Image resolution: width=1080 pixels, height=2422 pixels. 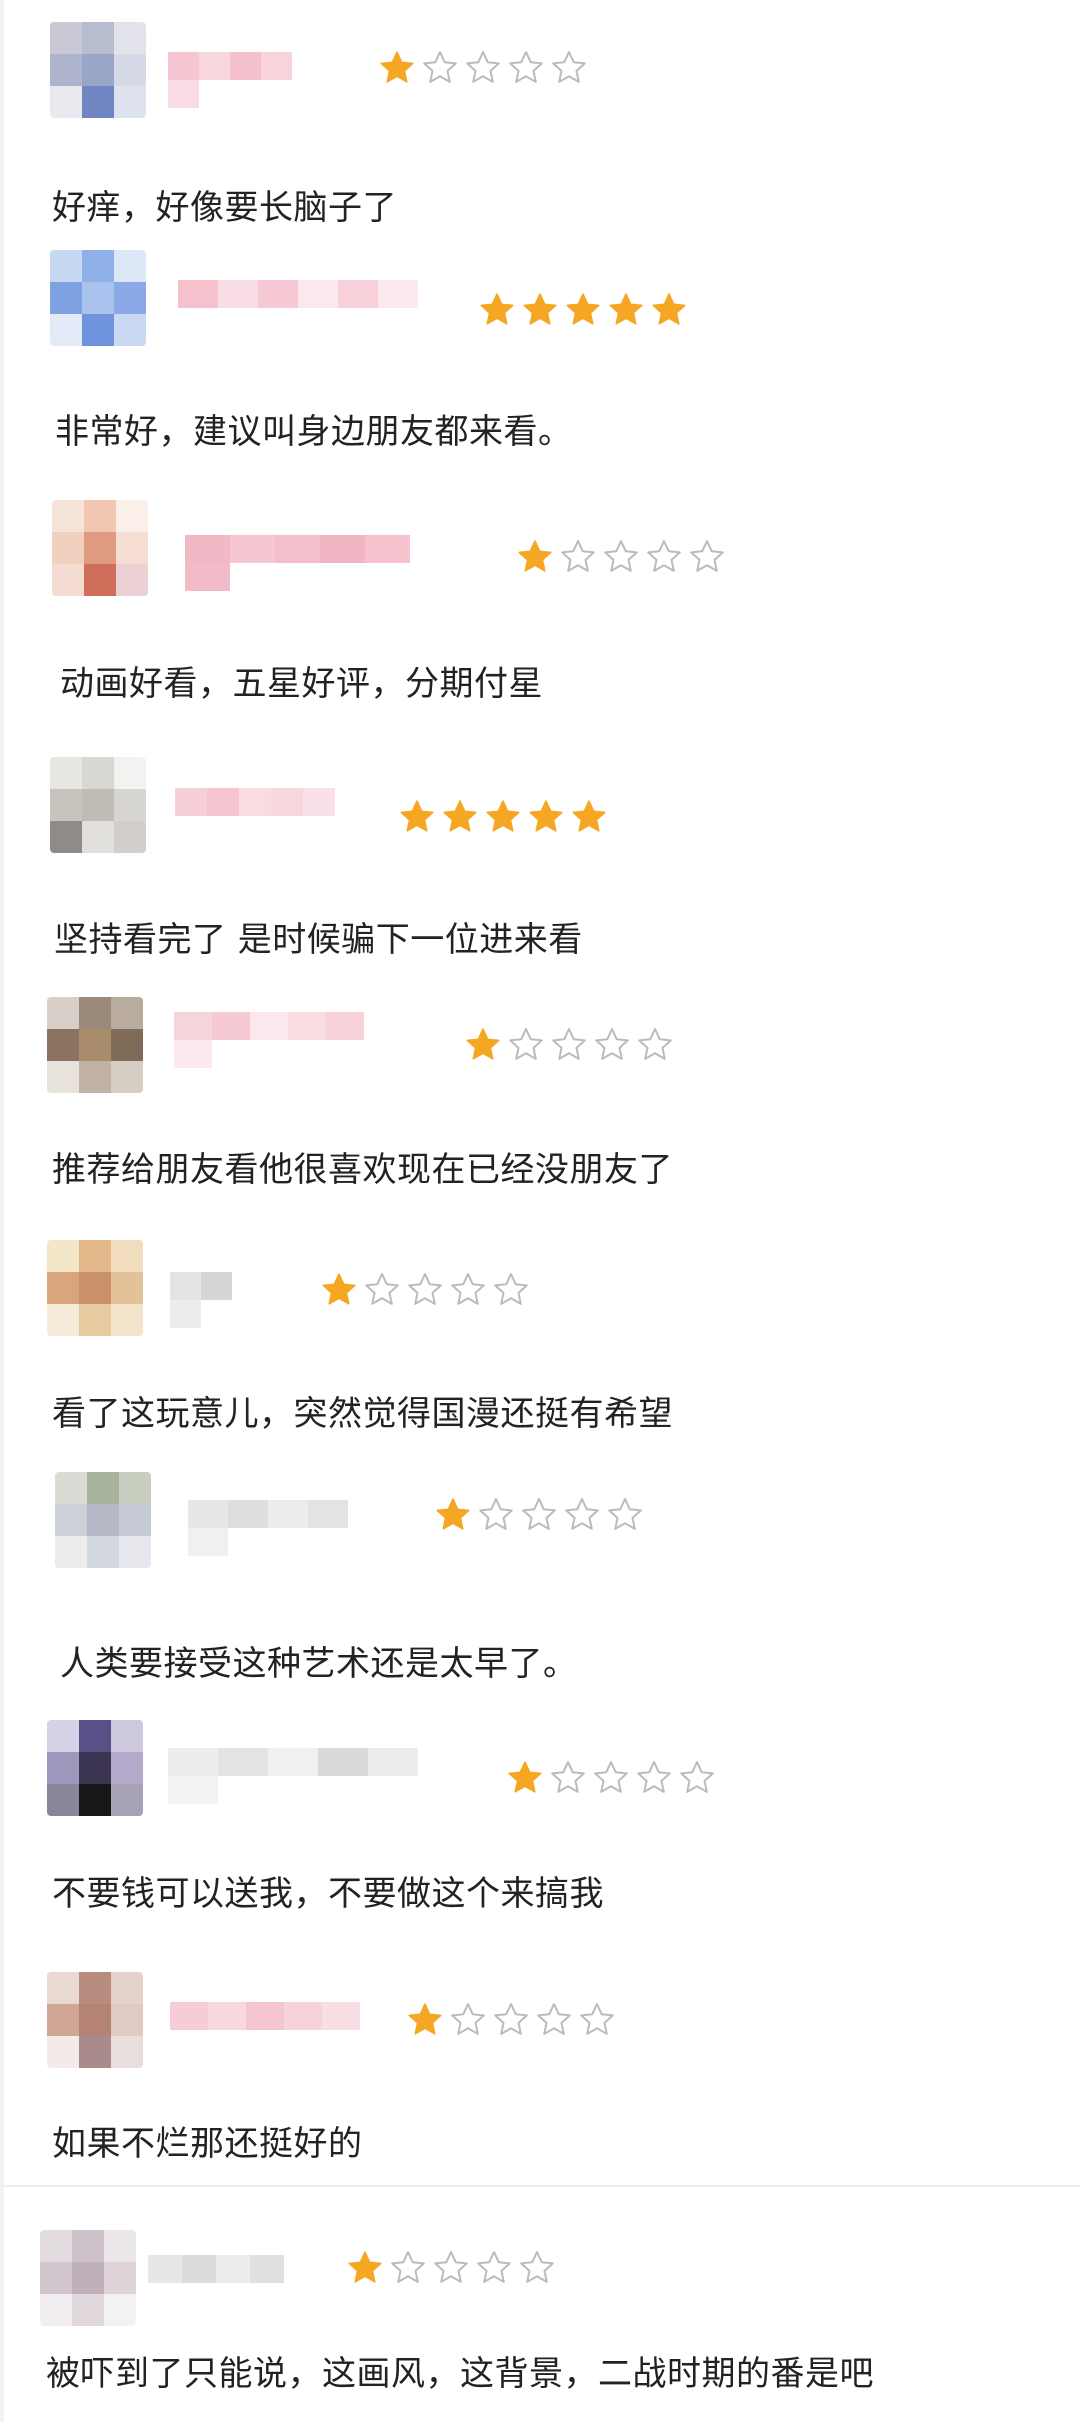 I want to click on review-comment: 好痒，好像要长脑子了, so click(x=224, y=208).